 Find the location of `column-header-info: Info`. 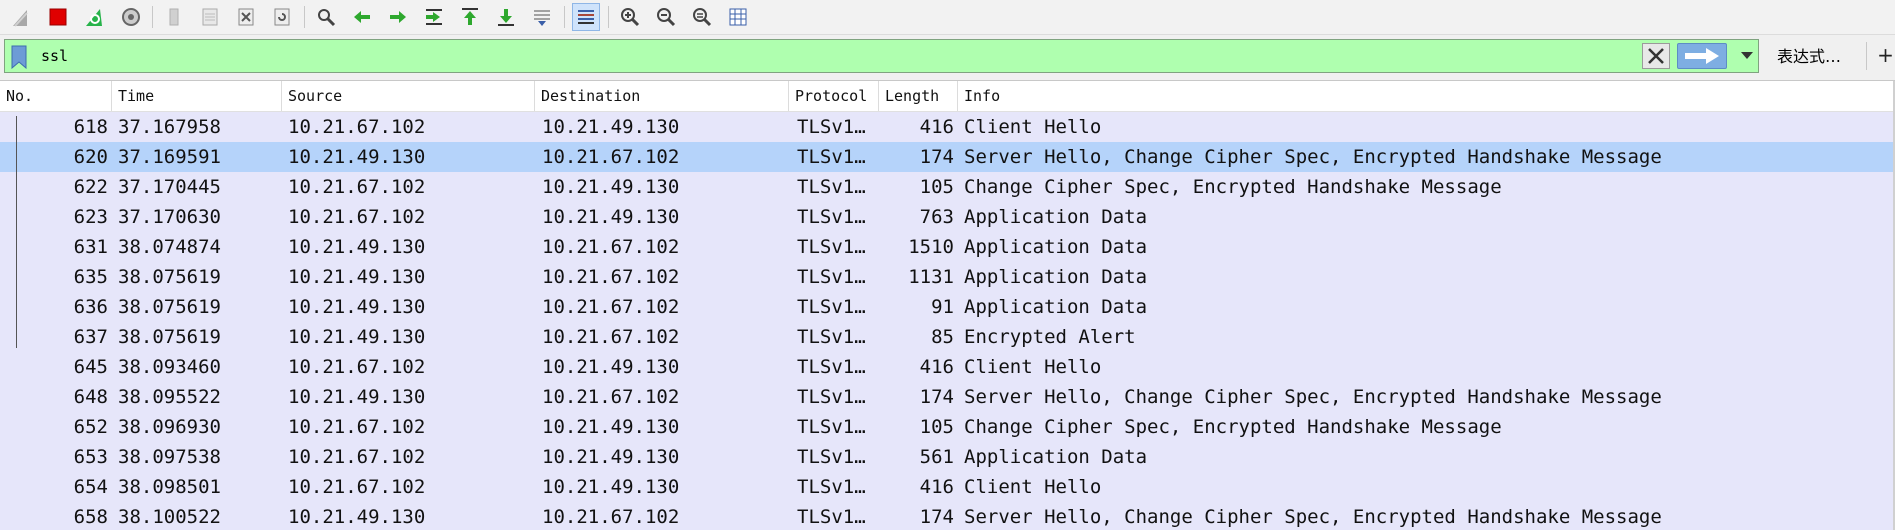

column-header-info: Info is located at coordinates (1426, 96).